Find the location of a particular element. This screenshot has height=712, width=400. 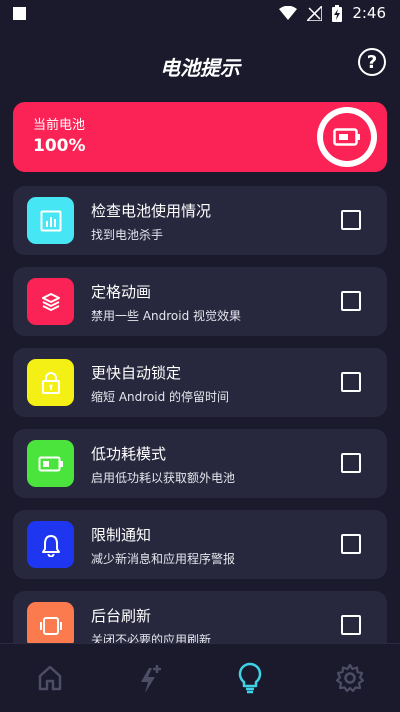

item-title: 后台刷新 is located at coordinates (121, 616).